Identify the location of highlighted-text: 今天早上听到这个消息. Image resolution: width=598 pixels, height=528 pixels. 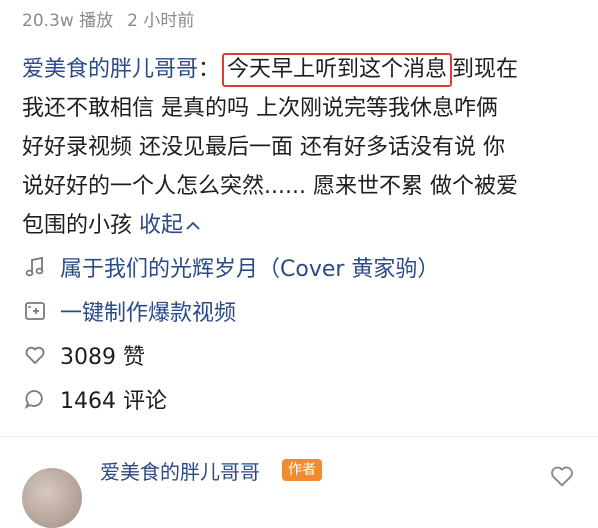
(337, 70).